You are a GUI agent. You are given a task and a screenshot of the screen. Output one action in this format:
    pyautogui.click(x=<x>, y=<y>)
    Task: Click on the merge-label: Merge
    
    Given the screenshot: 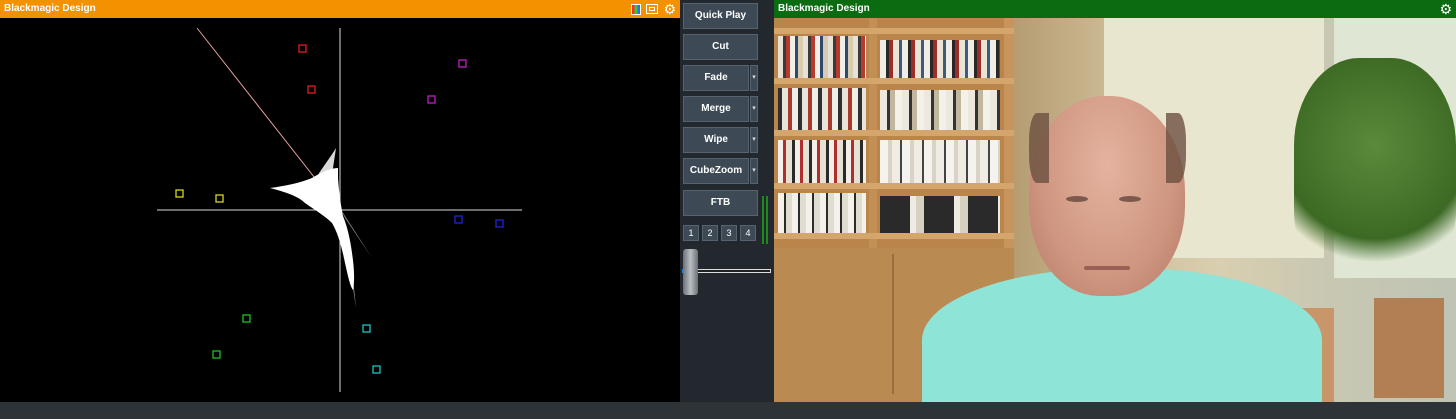 What is the action you would take?
    pyautogui.click(x=716, y=108)
    